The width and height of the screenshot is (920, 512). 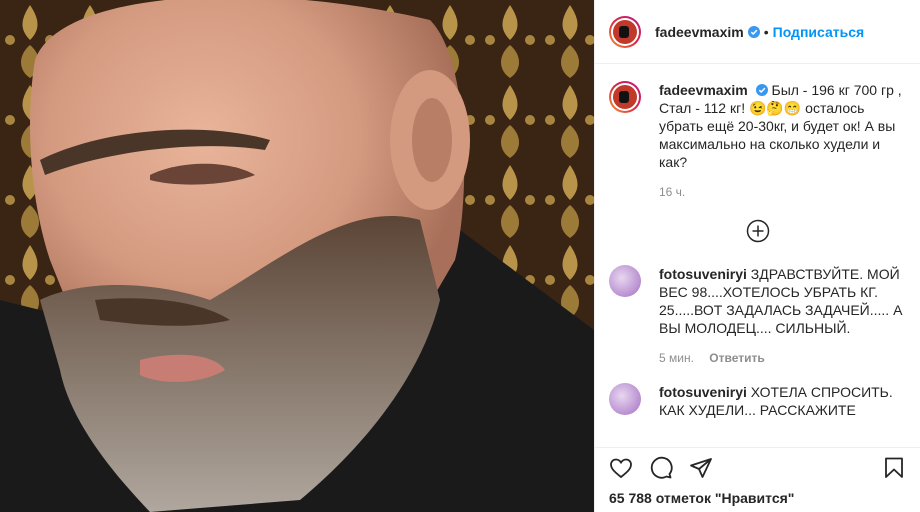 What do you see at coordinates (672, 192) in the screenshot?
I see `caption-time: 16 ч.` at bounding box center [672, 192].